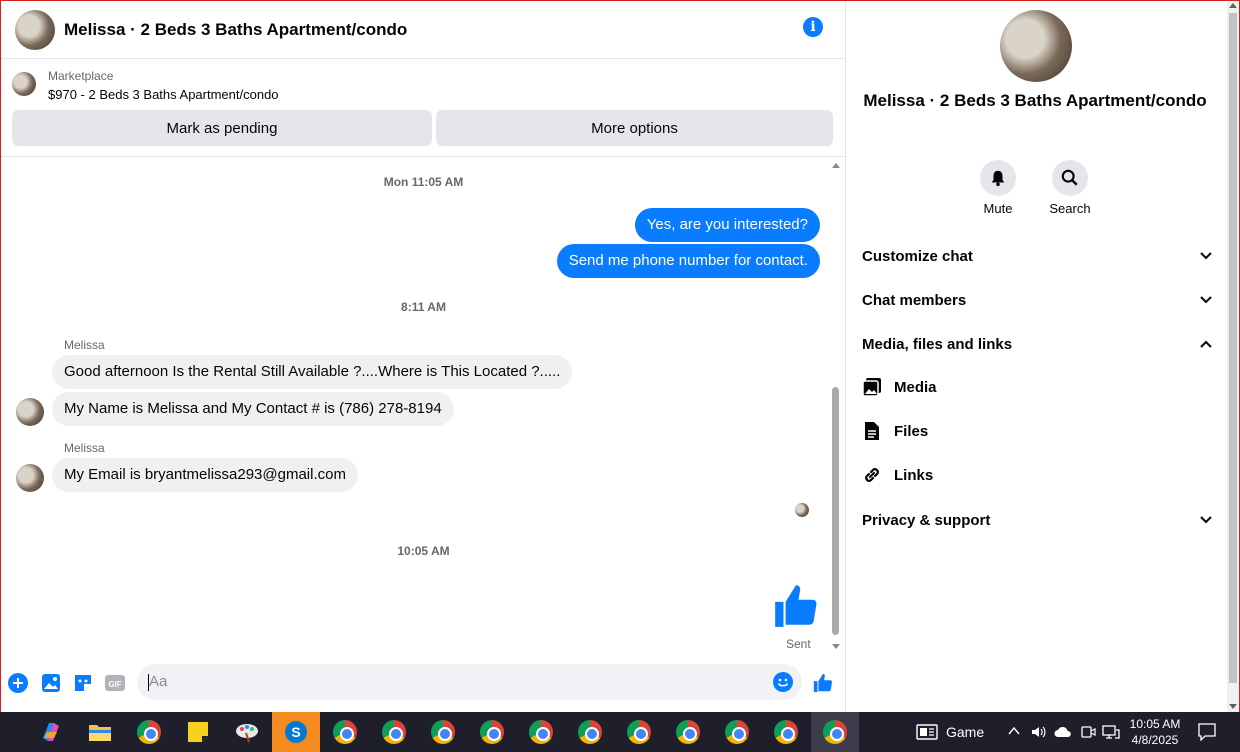  Describe the element at coordinates (1070, 208) in the screenshot. I see `search-label: Search` at that location.